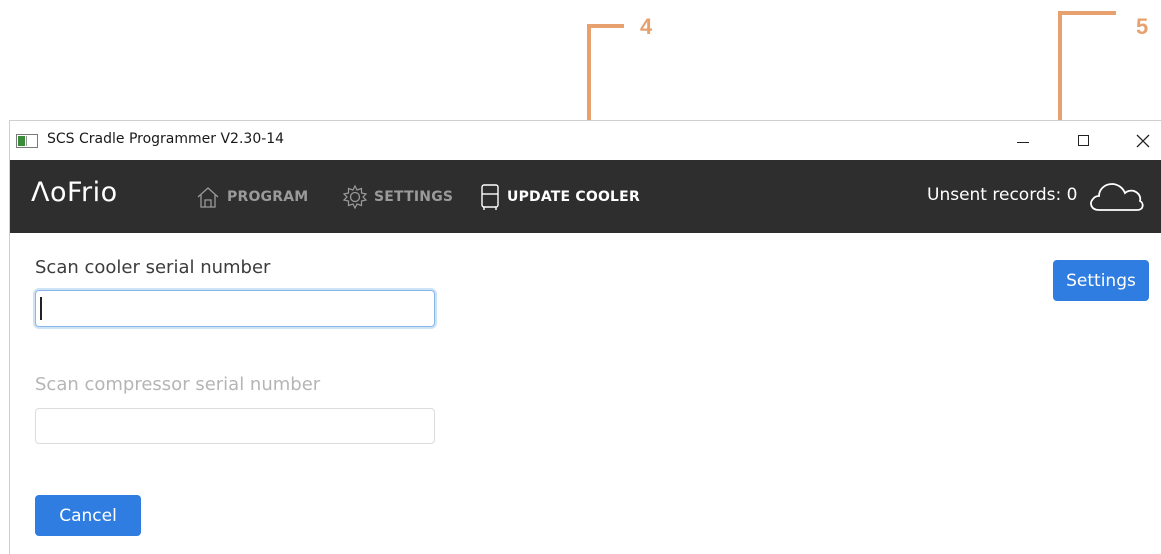  Describe the element at coordinates (355, 196) in the screenshot. I see `gear-icon` at that location.